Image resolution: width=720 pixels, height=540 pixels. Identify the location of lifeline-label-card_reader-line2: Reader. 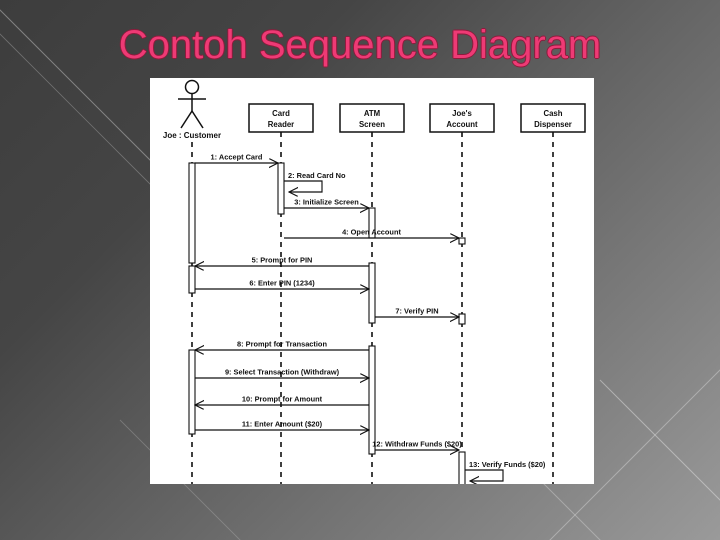
(281, 124).